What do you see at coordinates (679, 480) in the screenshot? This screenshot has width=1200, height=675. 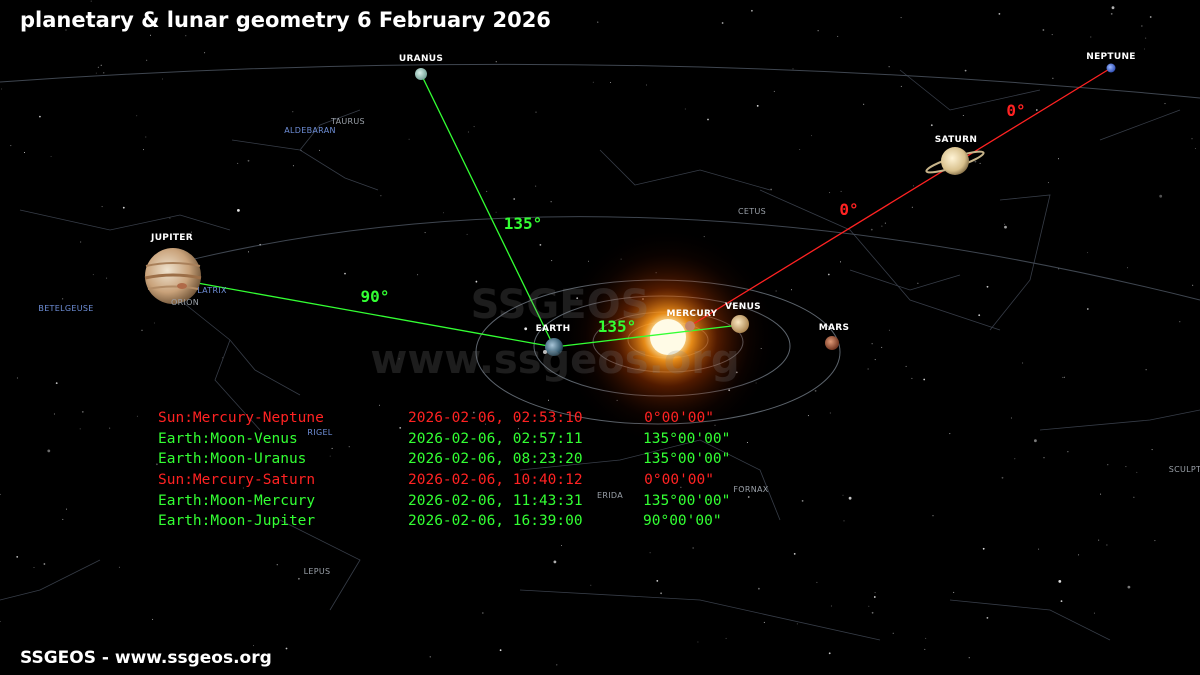 I see `event-angle: 0°00'00"` at bounding box center [679, 480].